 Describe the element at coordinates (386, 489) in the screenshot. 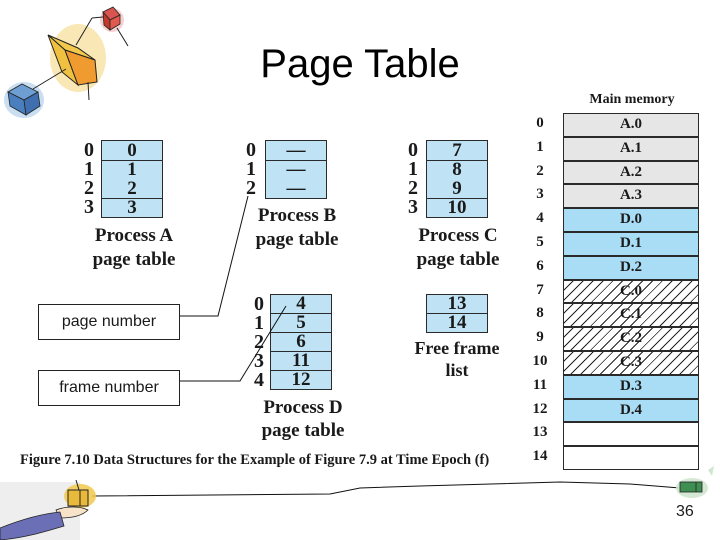

I see `decorative-bottom-line` at that location.